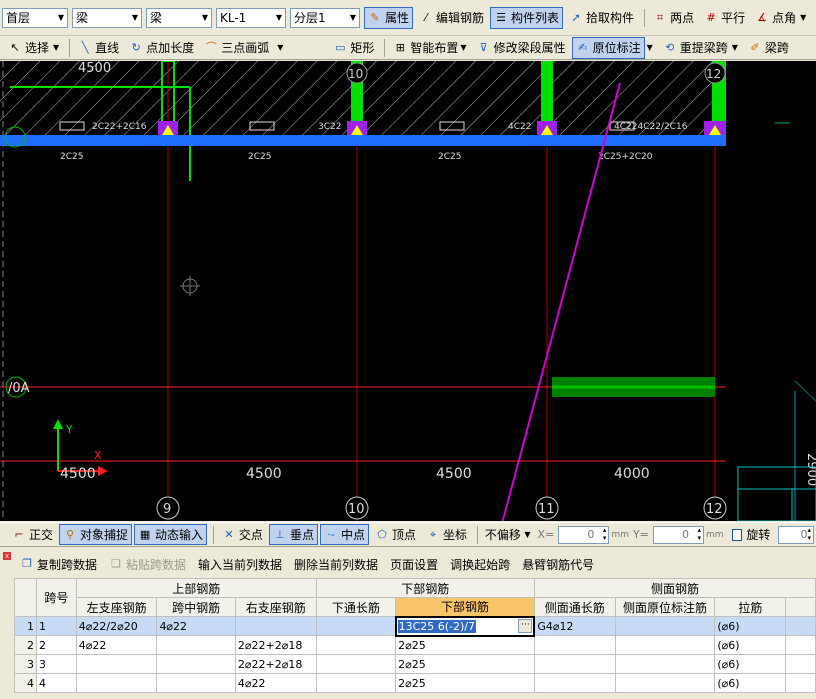 The image size is (816, 699). What do you see at coordinates (673, 18) in the screenshot?
I see `two-points-button: ⌗ 两点` at bounding box center [673, 18].